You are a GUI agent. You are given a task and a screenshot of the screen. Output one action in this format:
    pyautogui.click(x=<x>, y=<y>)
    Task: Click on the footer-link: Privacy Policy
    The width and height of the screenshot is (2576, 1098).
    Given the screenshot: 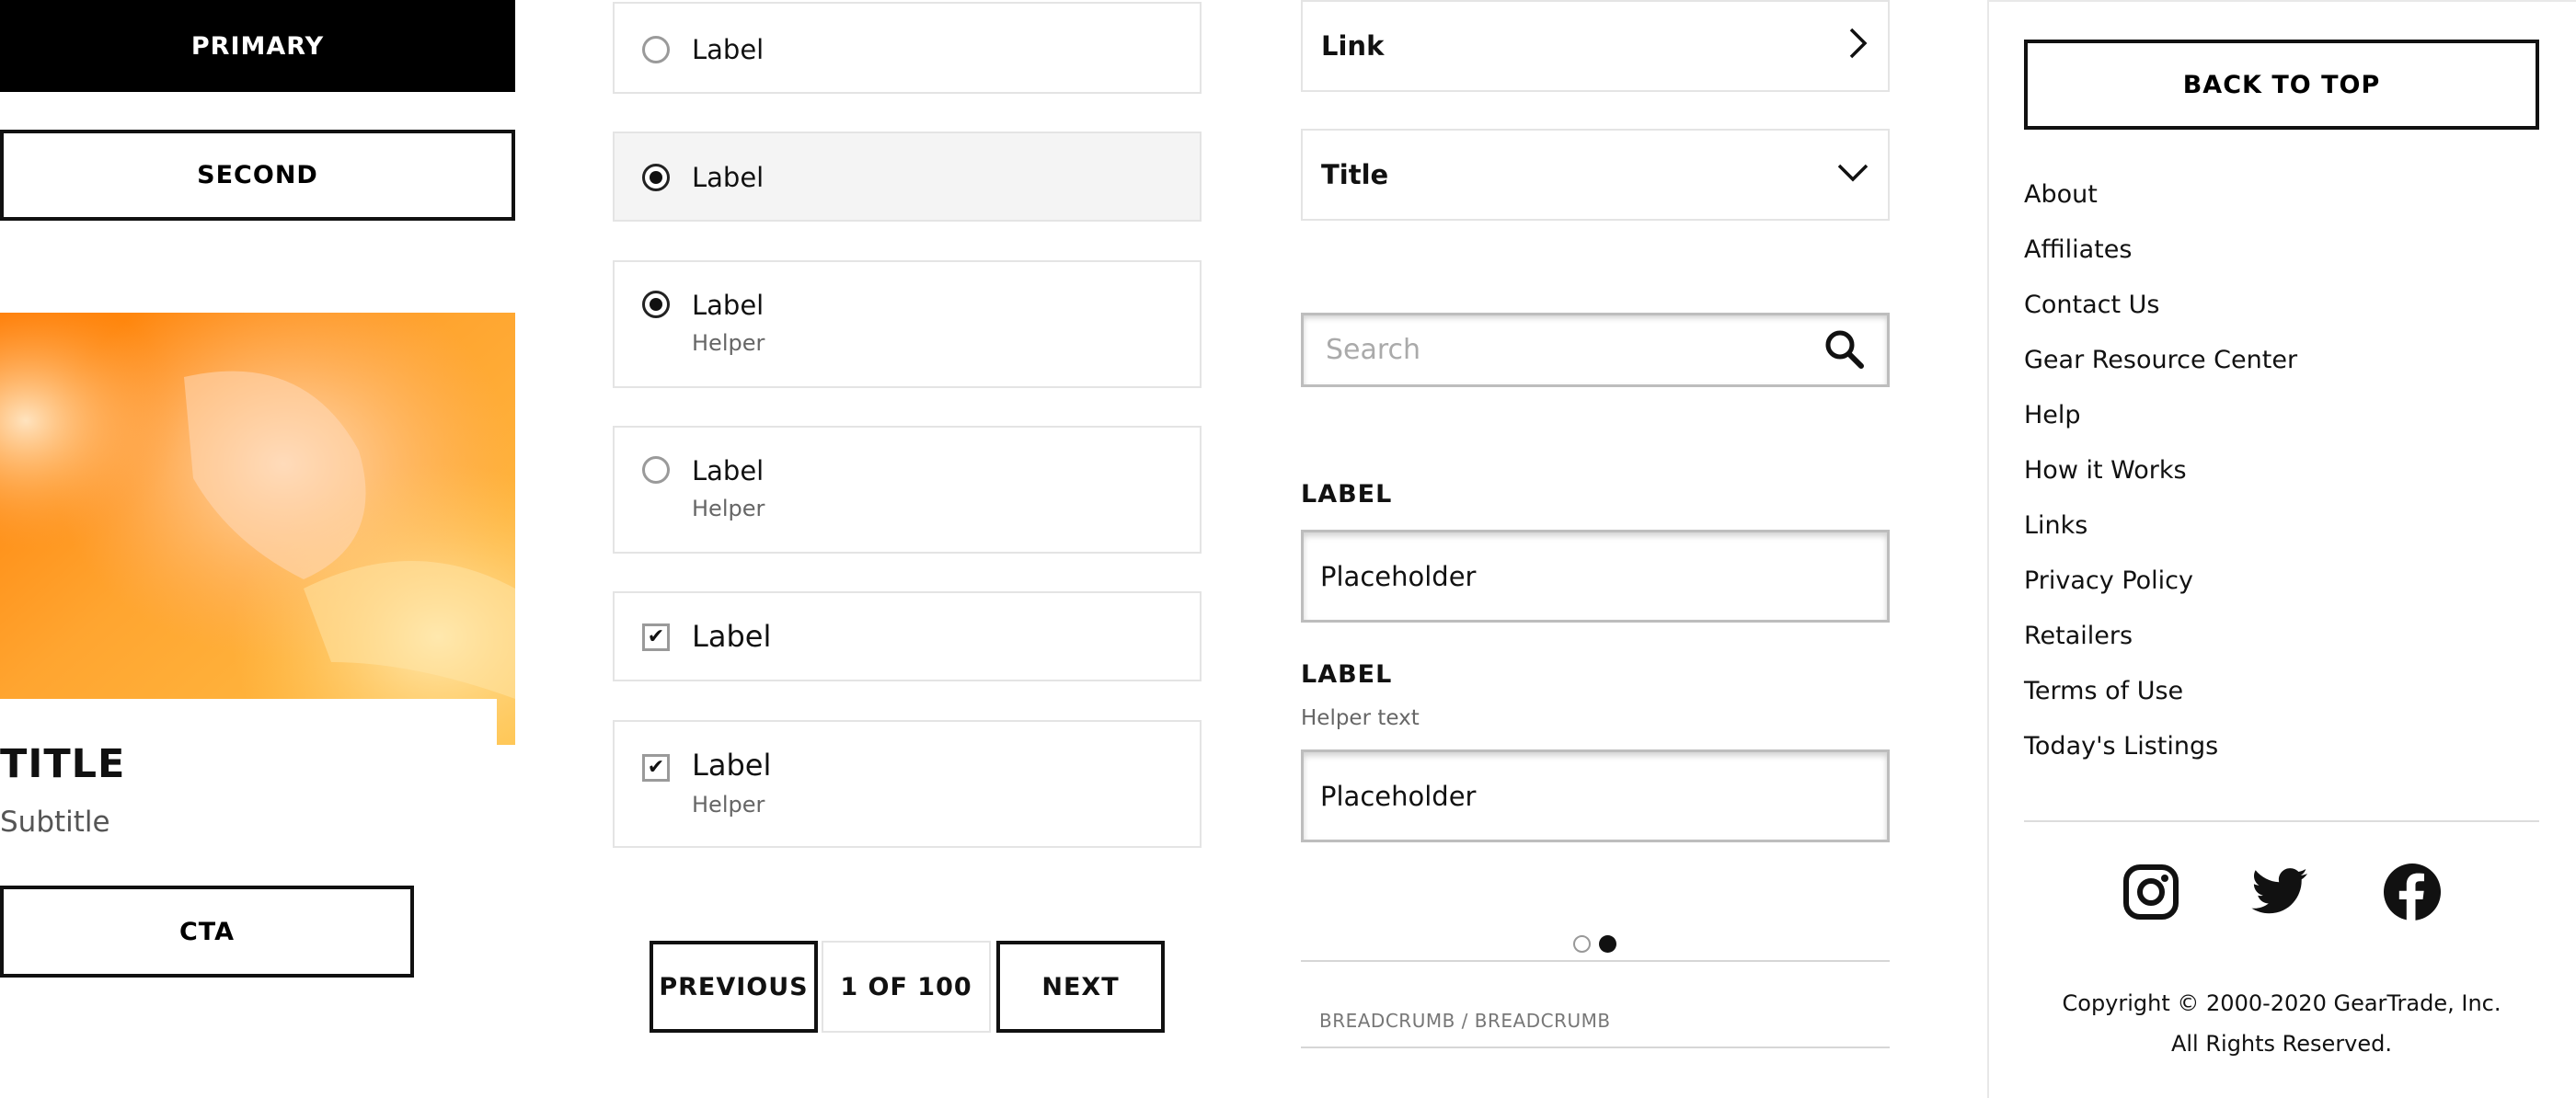 What is the action you would take?
    pyautogui.click(x=2160, y=591)
    